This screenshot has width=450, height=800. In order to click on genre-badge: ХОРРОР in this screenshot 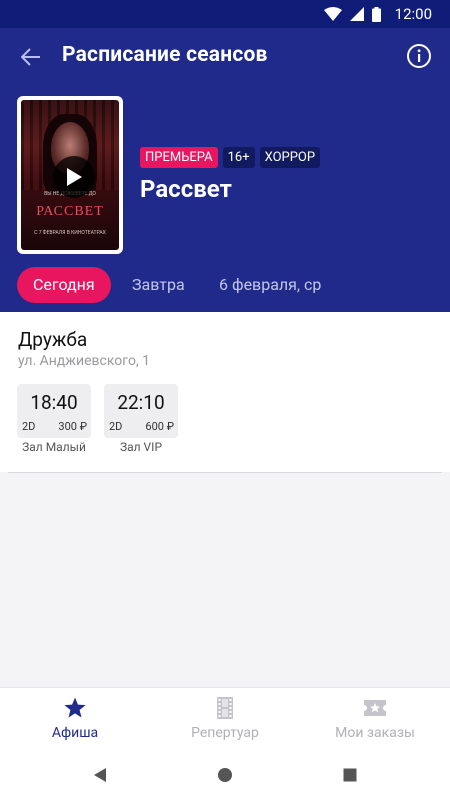, I will do `click(290, 157)`.